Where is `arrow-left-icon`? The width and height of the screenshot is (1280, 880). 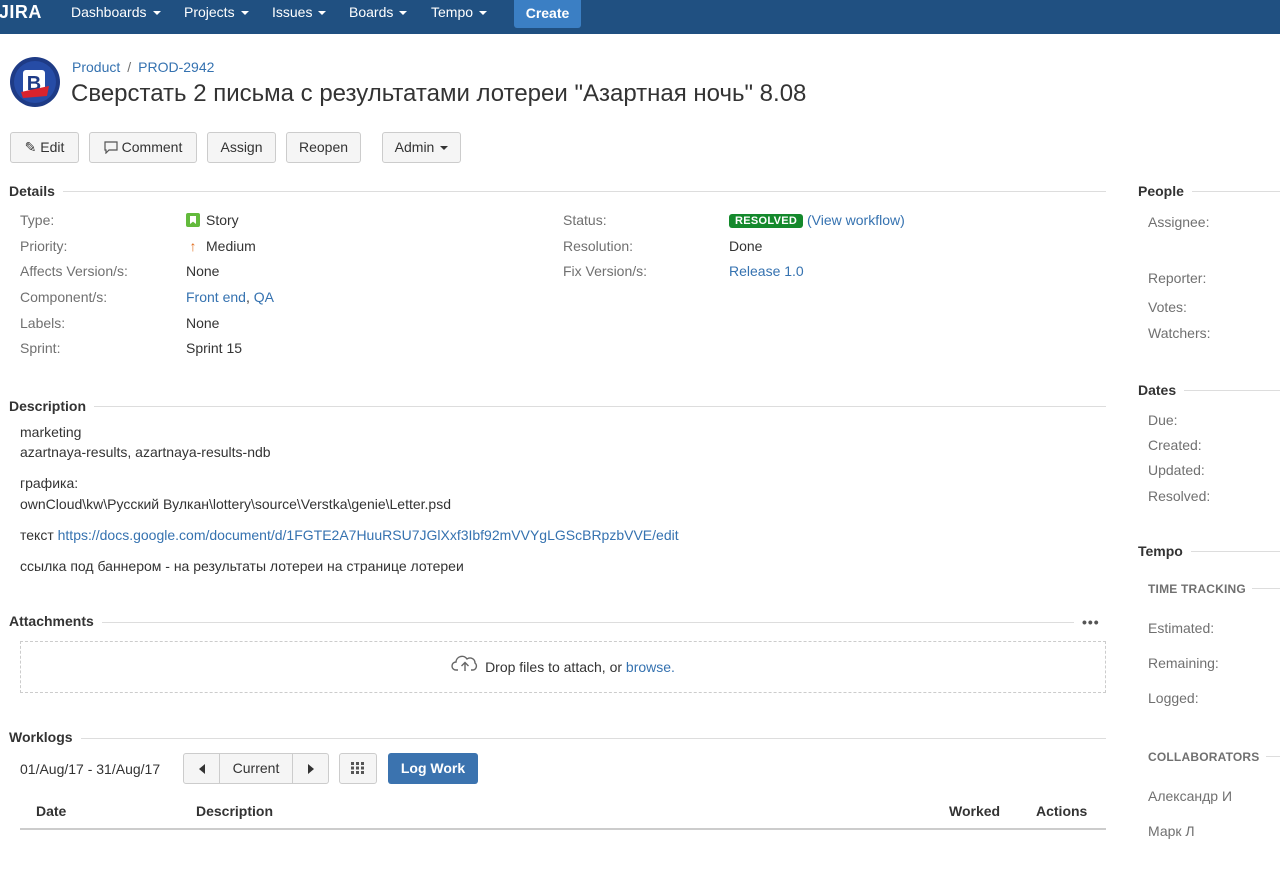
arrow-left-icon is located at coordinates (201, 769).